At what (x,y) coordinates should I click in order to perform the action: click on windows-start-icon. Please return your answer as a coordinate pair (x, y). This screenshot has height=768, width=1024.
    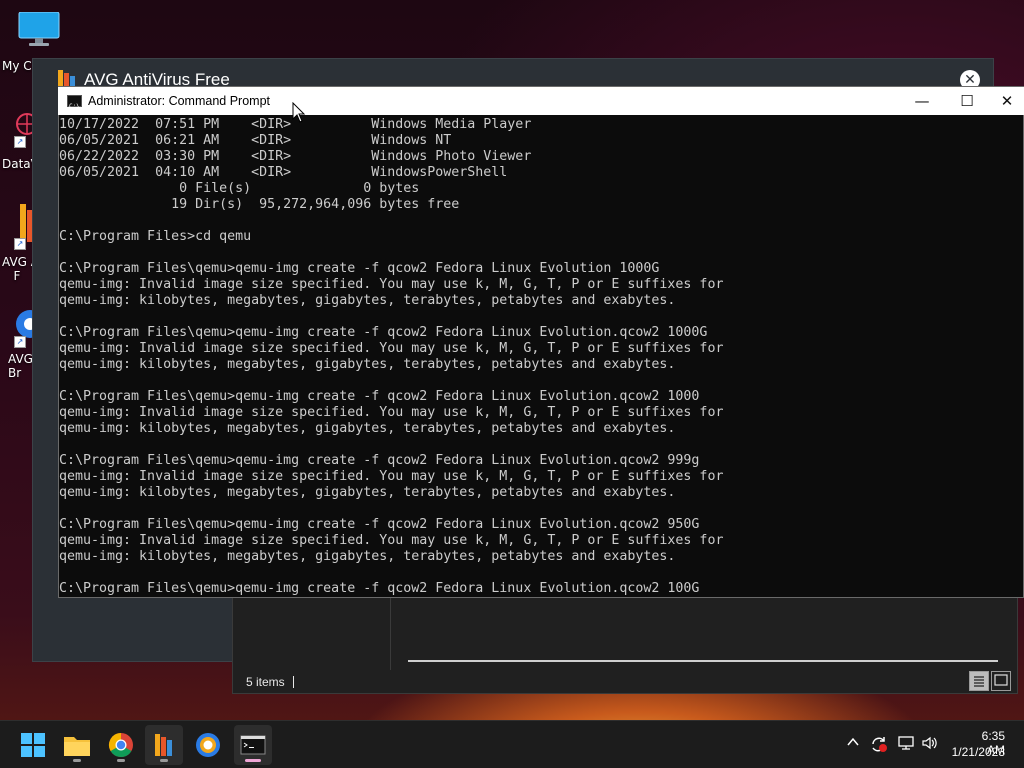
    Looking at the image, I should click on (33, 745).